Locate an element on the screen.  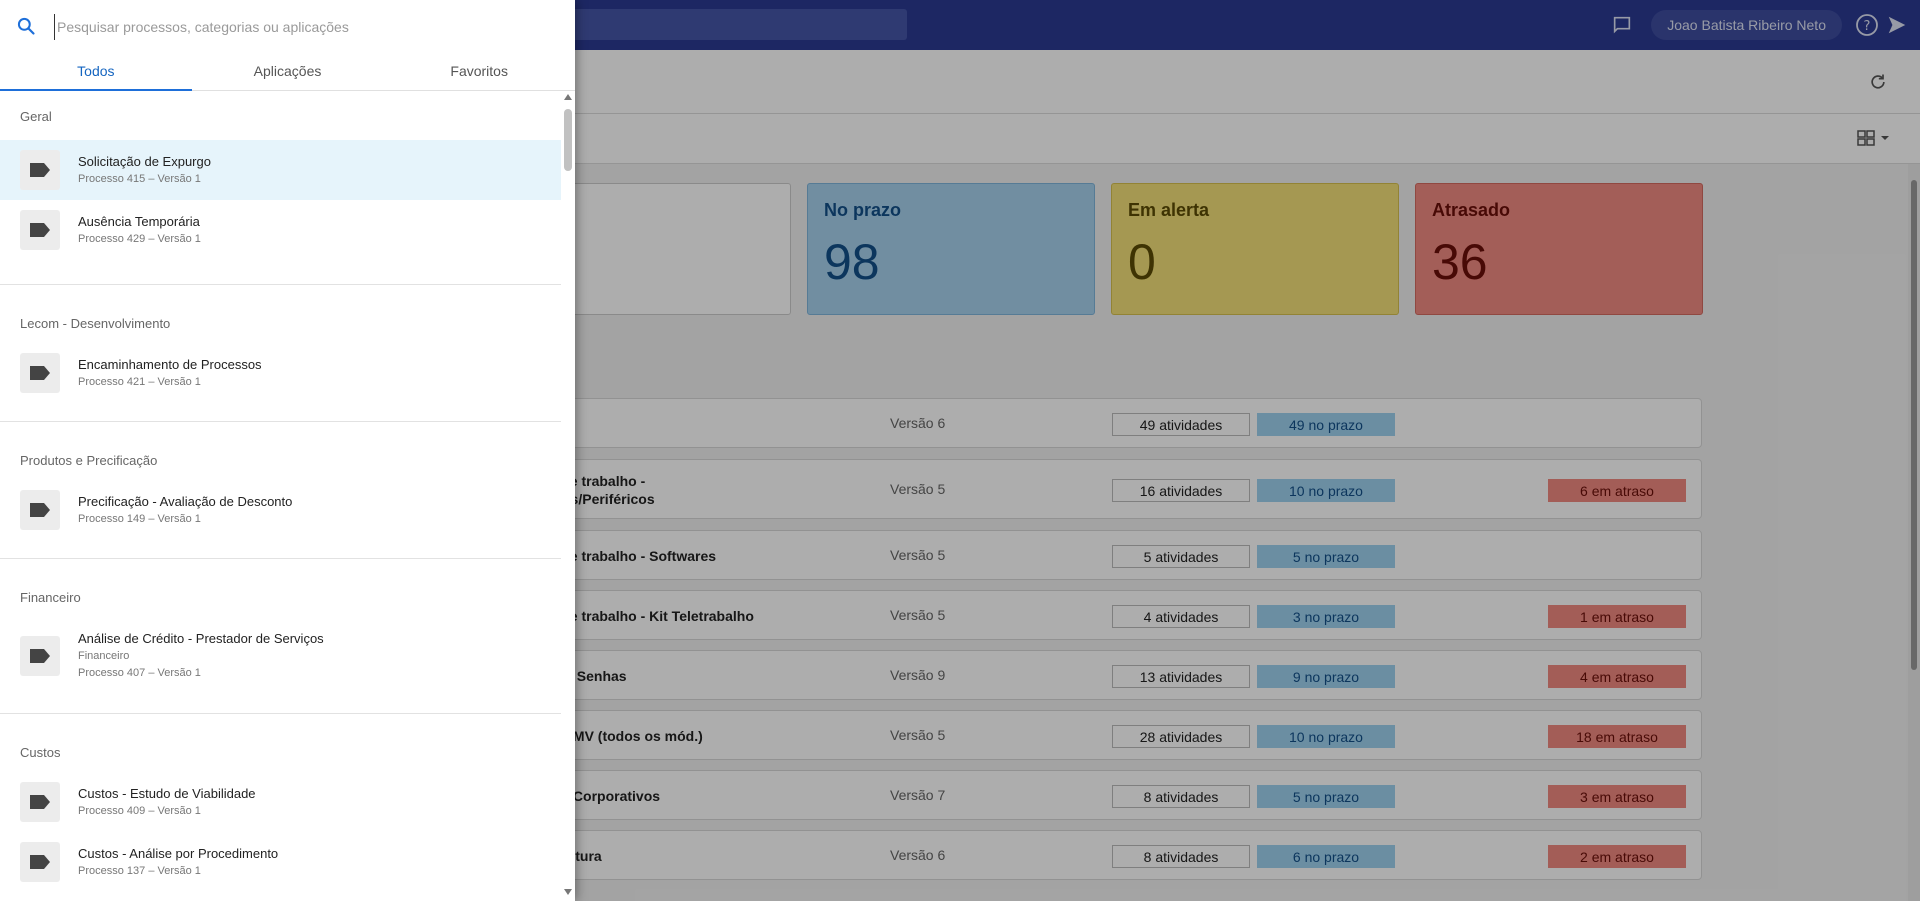
group-title: Produtos e Precificação is located at coordinates (89, 460).